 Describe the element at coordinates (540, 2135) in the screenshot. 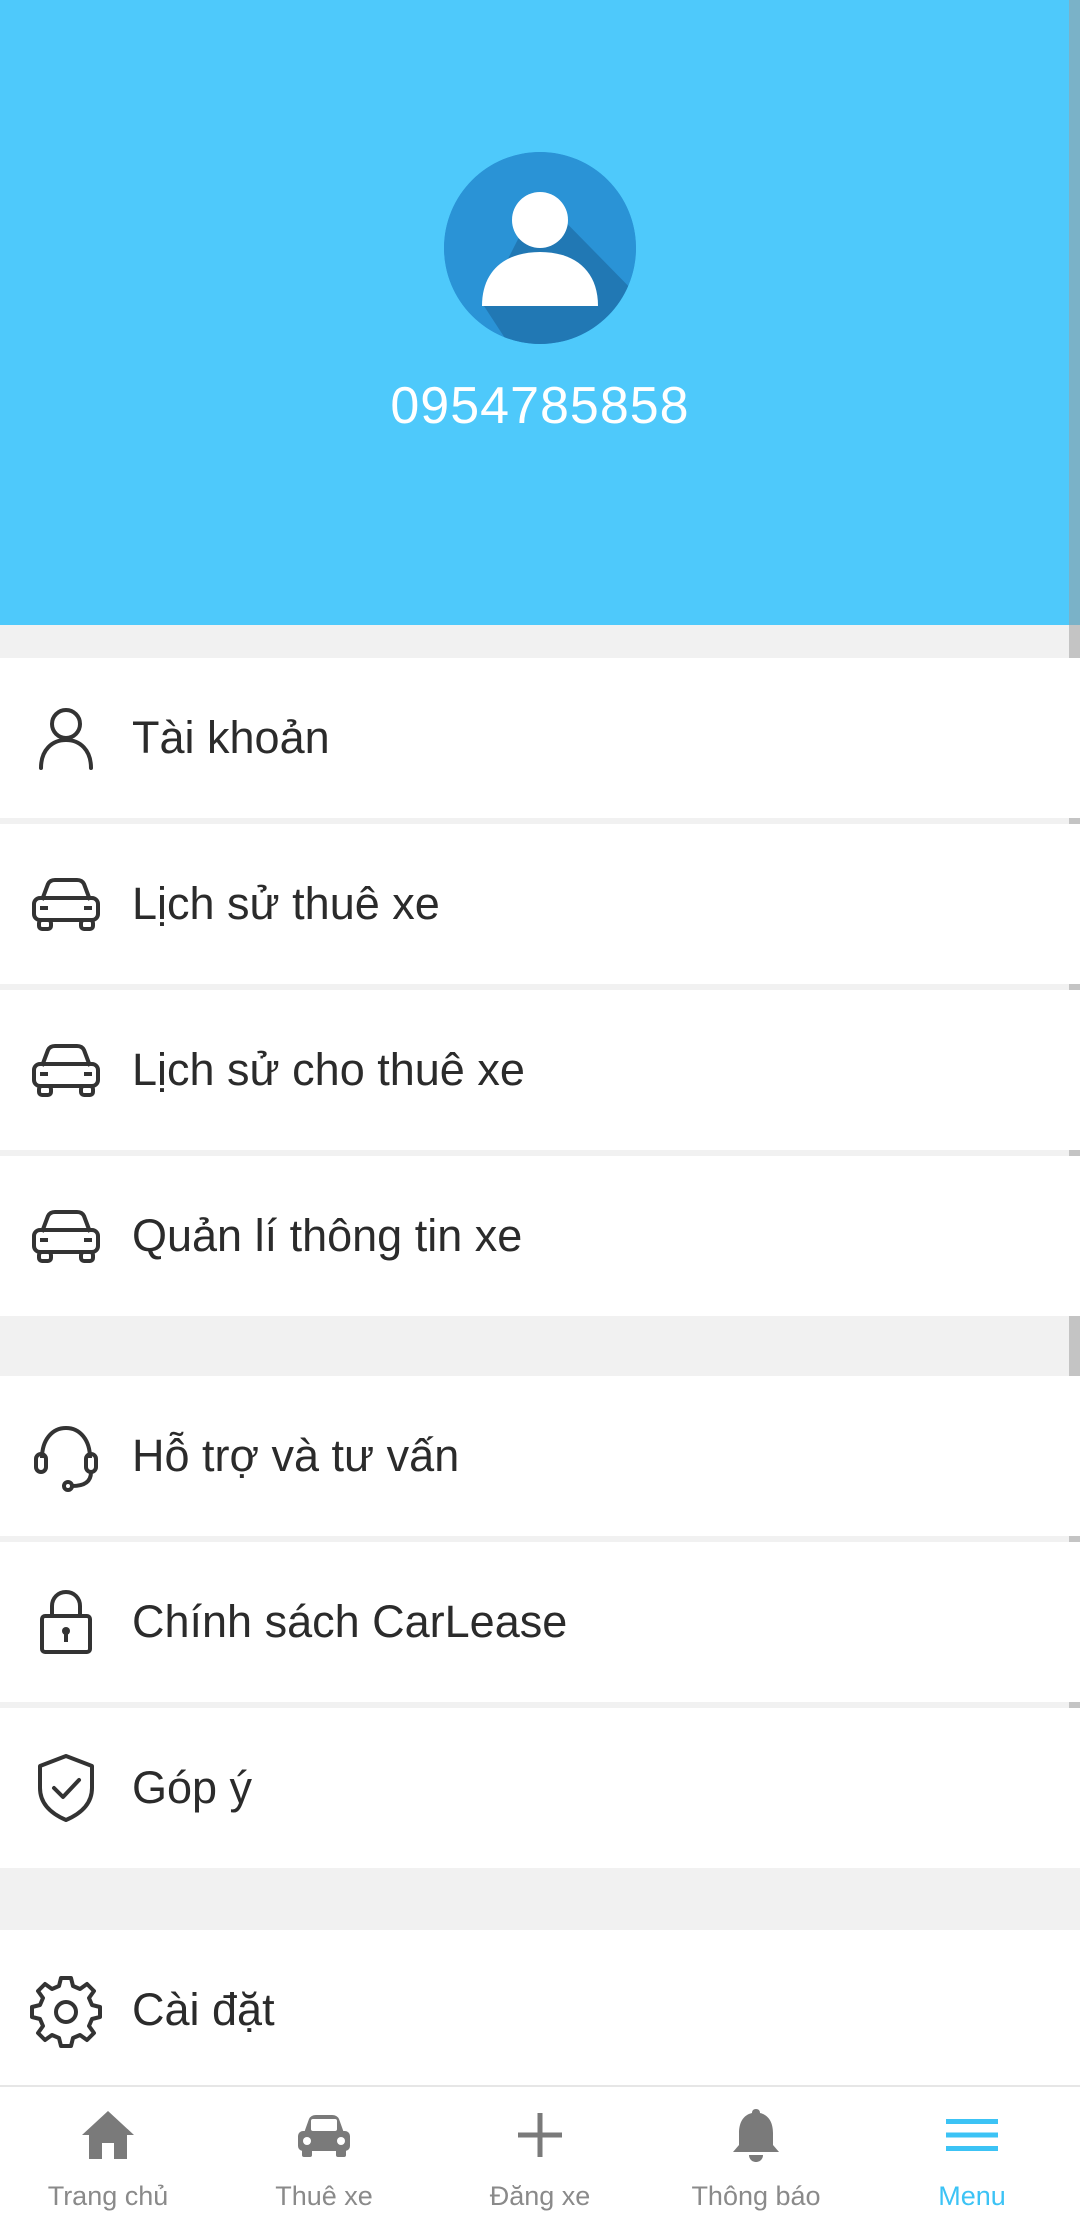

I see `plus-icon` at that location.